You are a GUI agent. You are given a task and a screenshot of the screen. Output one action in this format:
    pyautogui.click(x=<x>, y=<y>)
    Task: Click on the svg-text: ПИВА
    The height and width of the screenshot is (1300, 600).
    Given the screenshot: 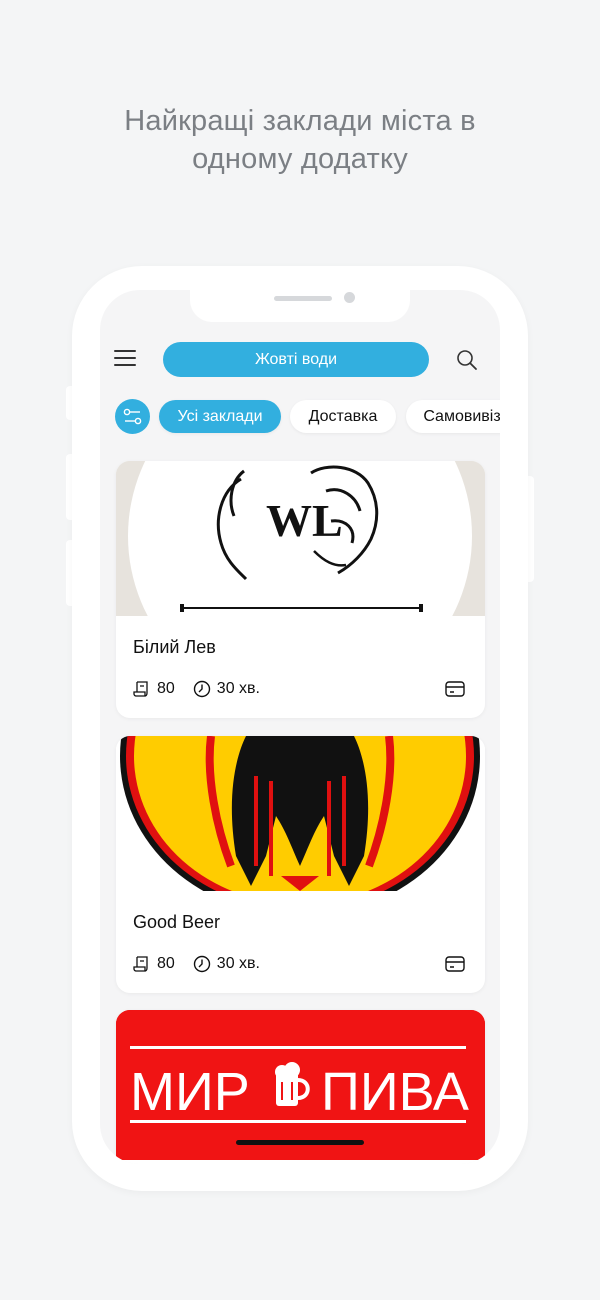 What is the action you would take?
    pyautogui.click(x=395, y=1092)
    